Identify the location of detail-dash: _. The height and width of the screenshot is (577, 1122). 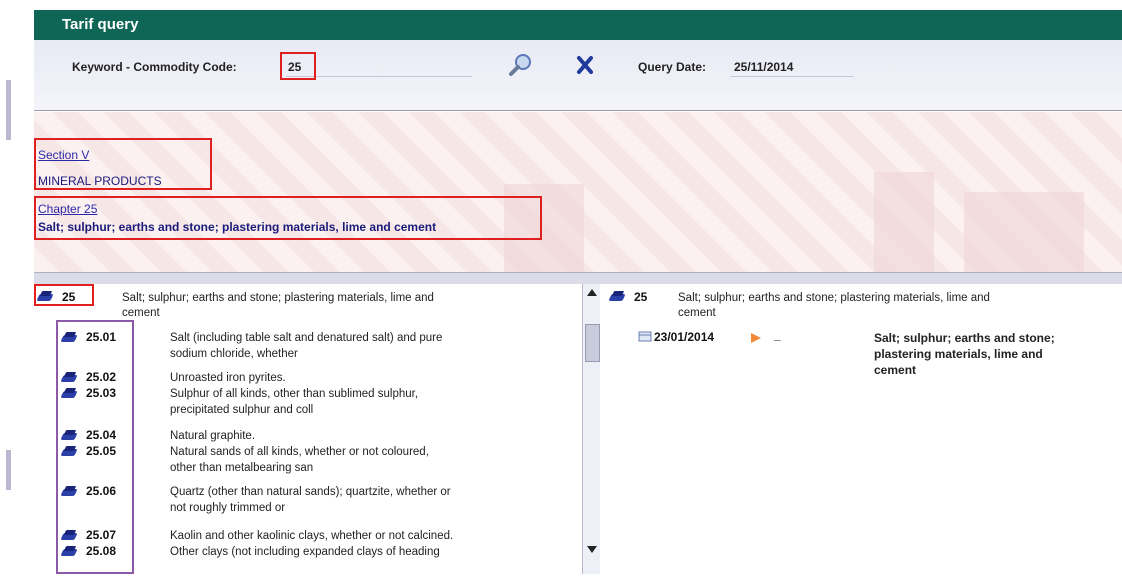
(777, 335).